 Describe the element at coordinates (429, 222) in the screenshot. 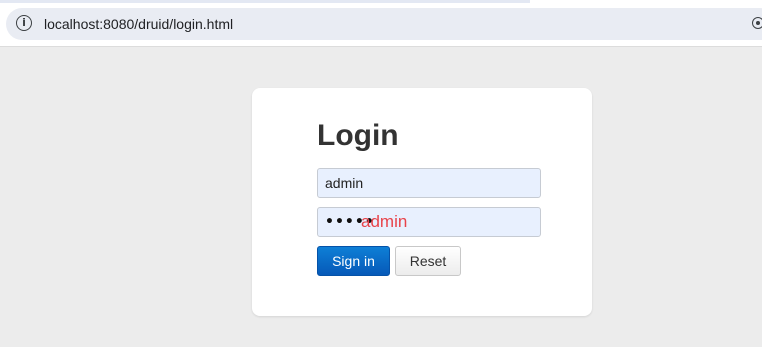

I see `password-input: ••••• admin` at that location.